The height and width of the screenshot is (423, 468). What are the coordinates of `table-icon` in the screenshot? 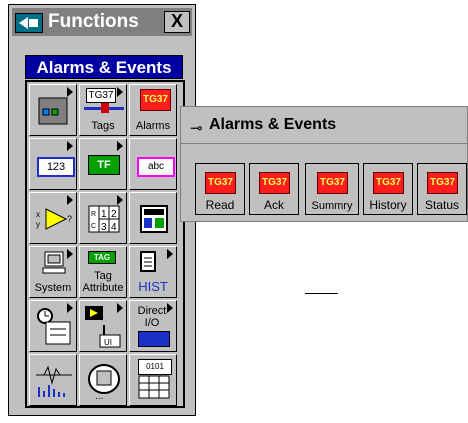 It's located at (154, 387).